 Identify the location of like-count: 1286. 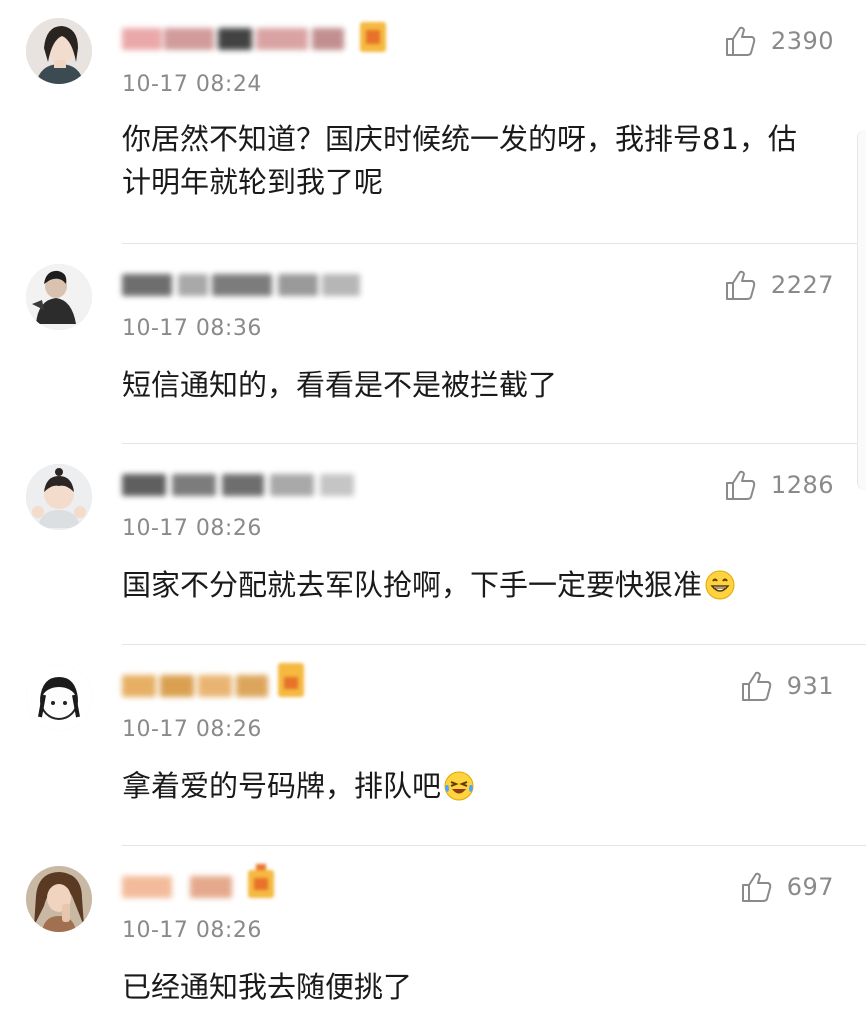
(802, 485).